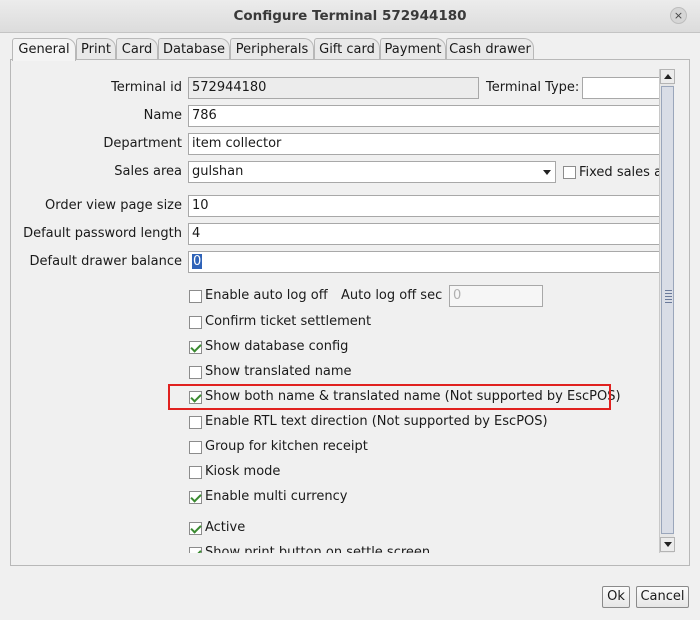 The height and width of the screenshot is (620, 700). Describe the element at coordinates (569, 172) in the screenshot. I see `fixed-sales-area-checkbox` at that location.